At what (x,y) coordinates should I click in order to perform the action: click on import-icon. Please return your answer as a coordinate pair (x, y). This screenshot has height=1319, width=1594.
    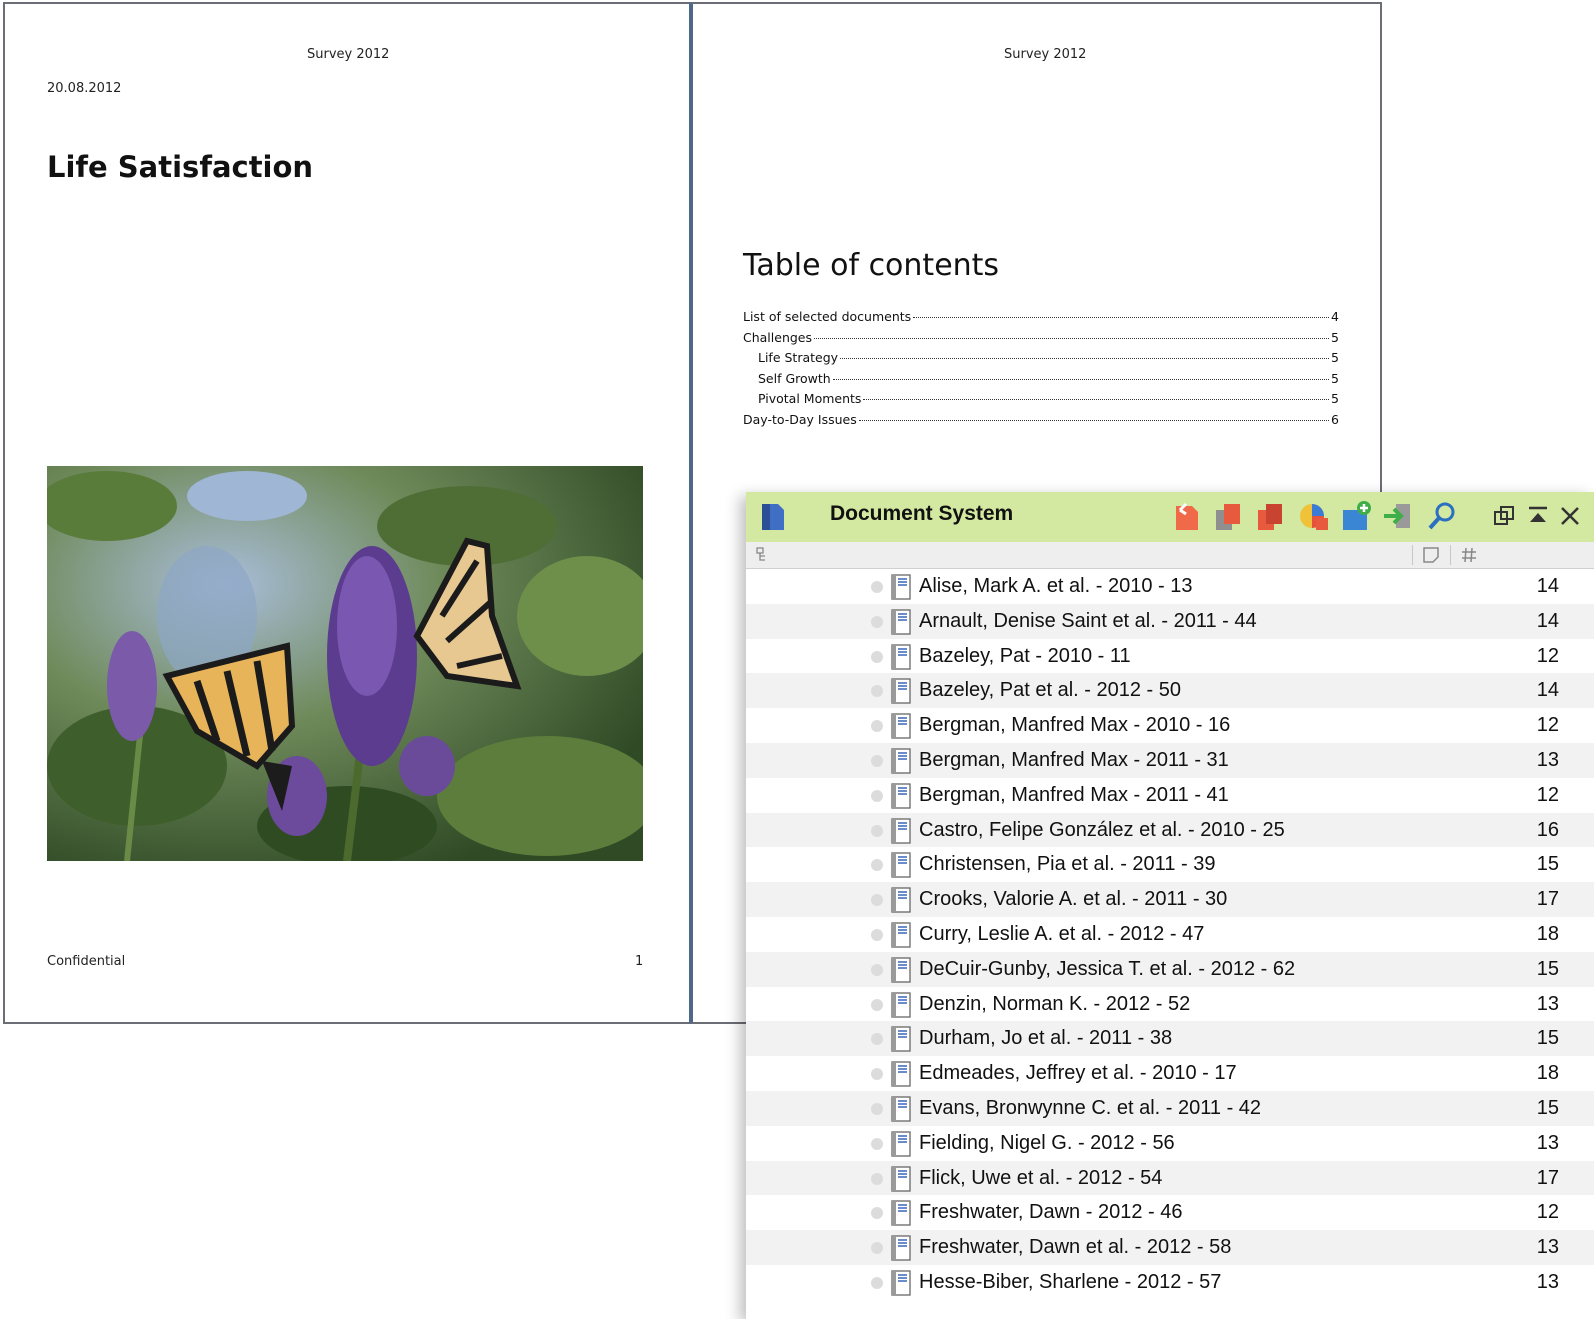
    Looking at the image, I should click on (1398, 516).